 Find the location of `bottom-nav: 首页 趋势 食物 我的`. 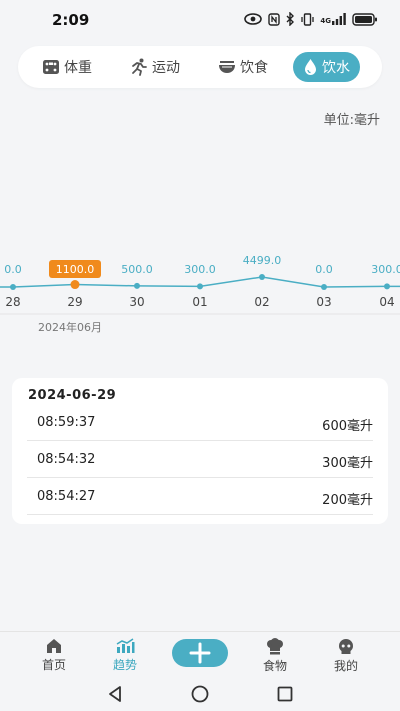

bottom-nav: 首页 趋势 食物 我的 is located at coordinates (200, 654).